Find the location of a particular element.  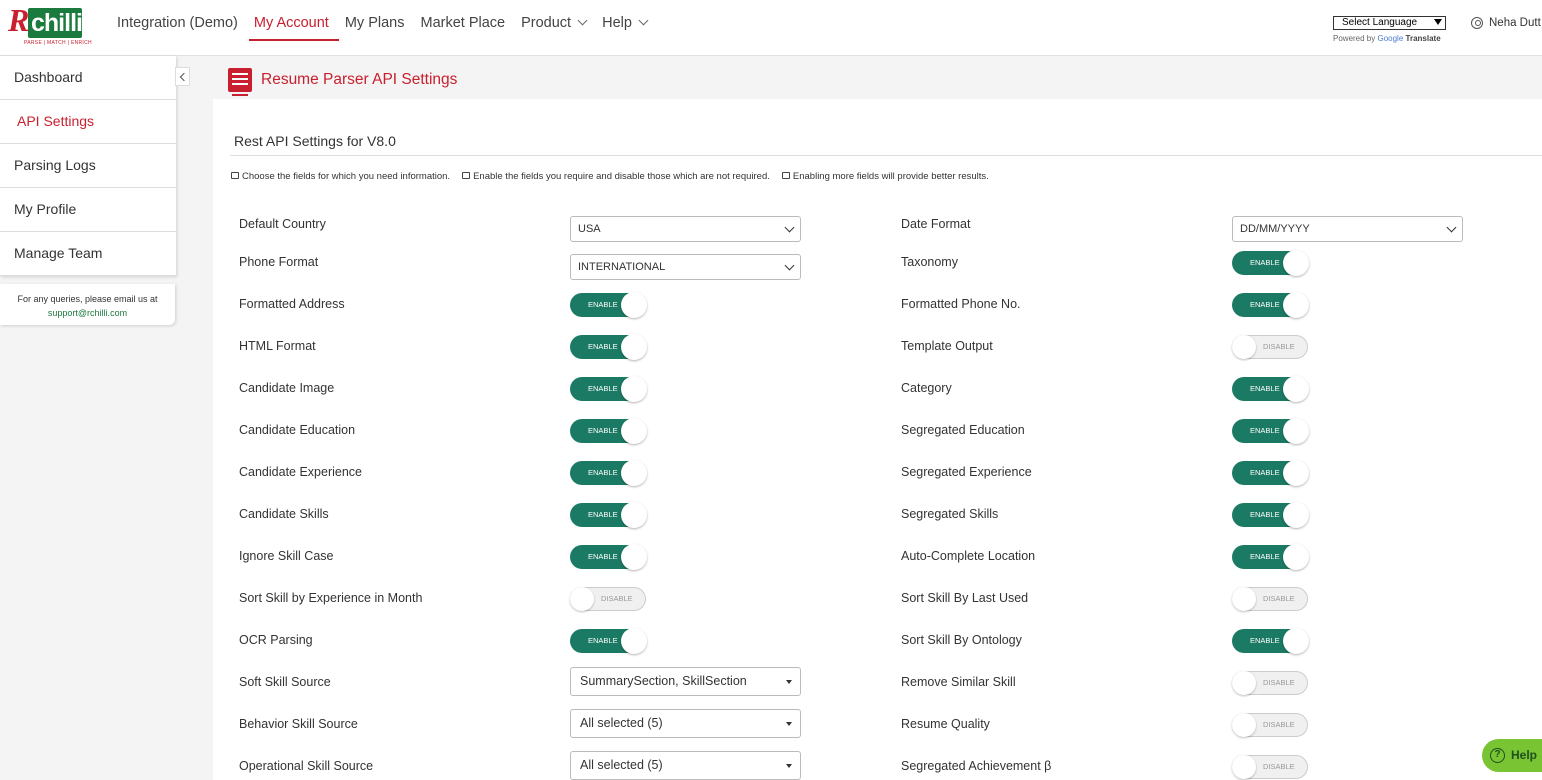

nav-label: Market Place is located at coordinates (463, 23).